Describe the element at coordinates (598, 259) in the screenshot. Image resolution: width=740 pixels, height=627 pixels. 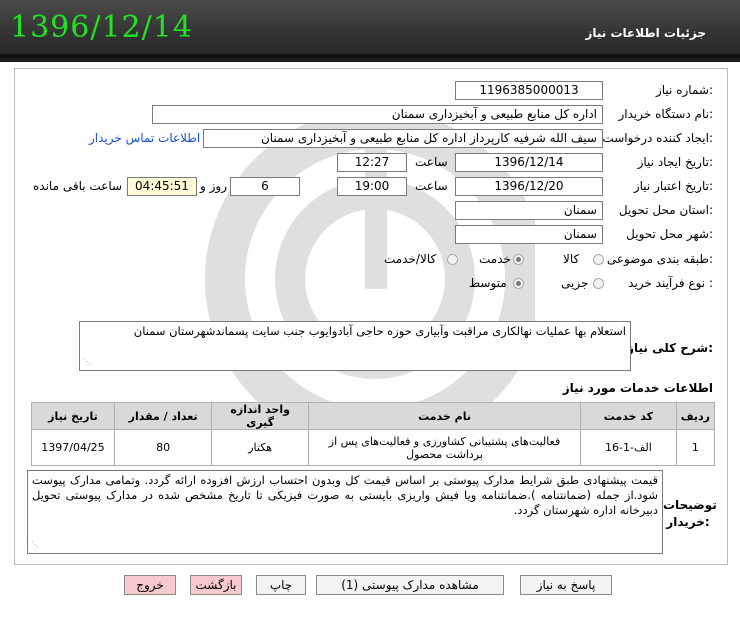
I see `category-goods-radio` at that location.